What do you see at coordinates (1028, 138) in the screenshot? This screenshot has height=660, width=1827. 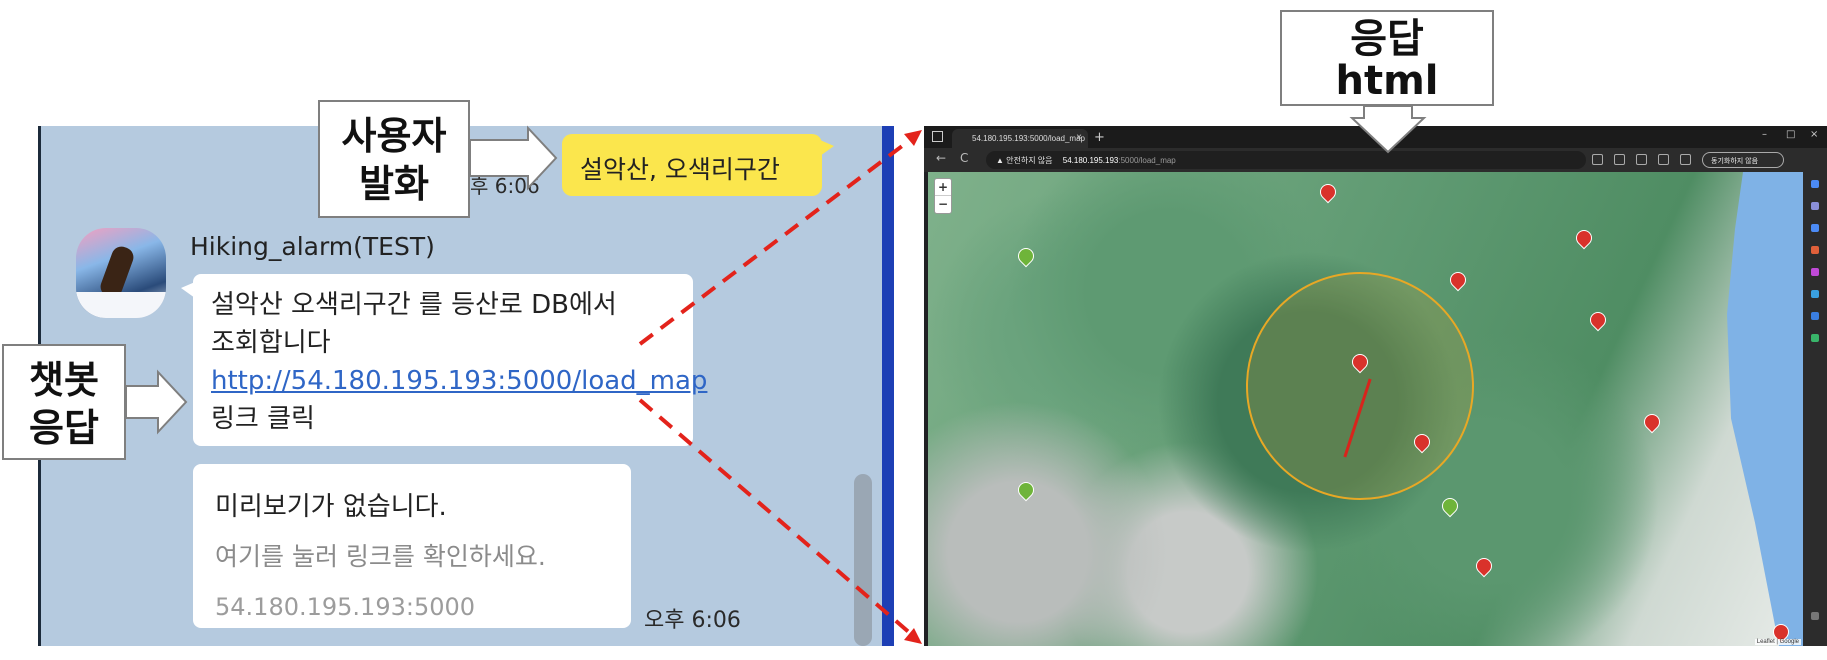 I see `tab-title: 54.180.195.193:5000/load_map` at bounding box center [1028, 138].